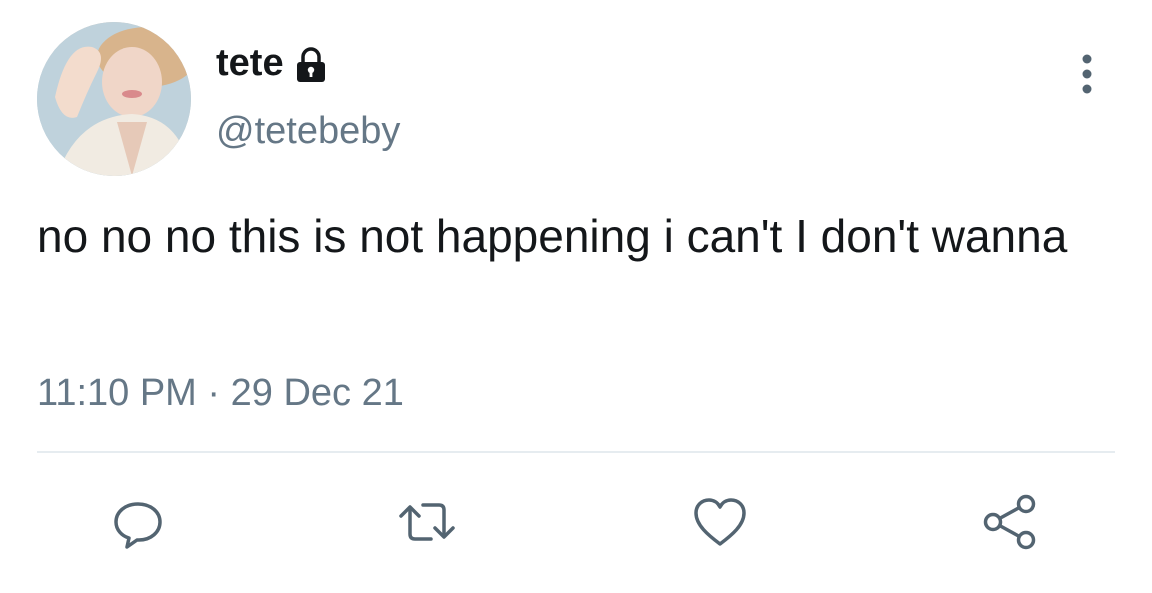 This screenshot has width=1152, height=593. Describe the element at coordinates (576, 452) in the screenshot. I see `divider` at that location.